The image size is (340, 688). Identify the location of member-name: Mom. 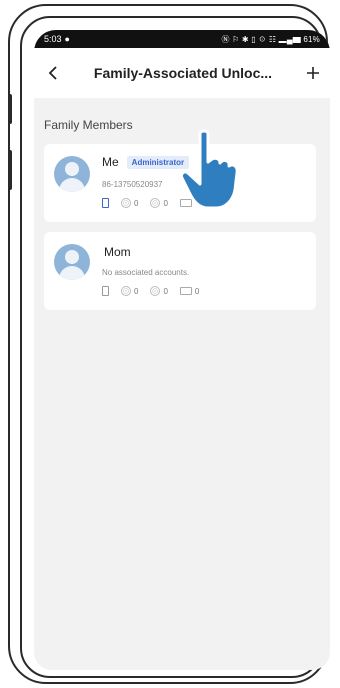
(117, 252).